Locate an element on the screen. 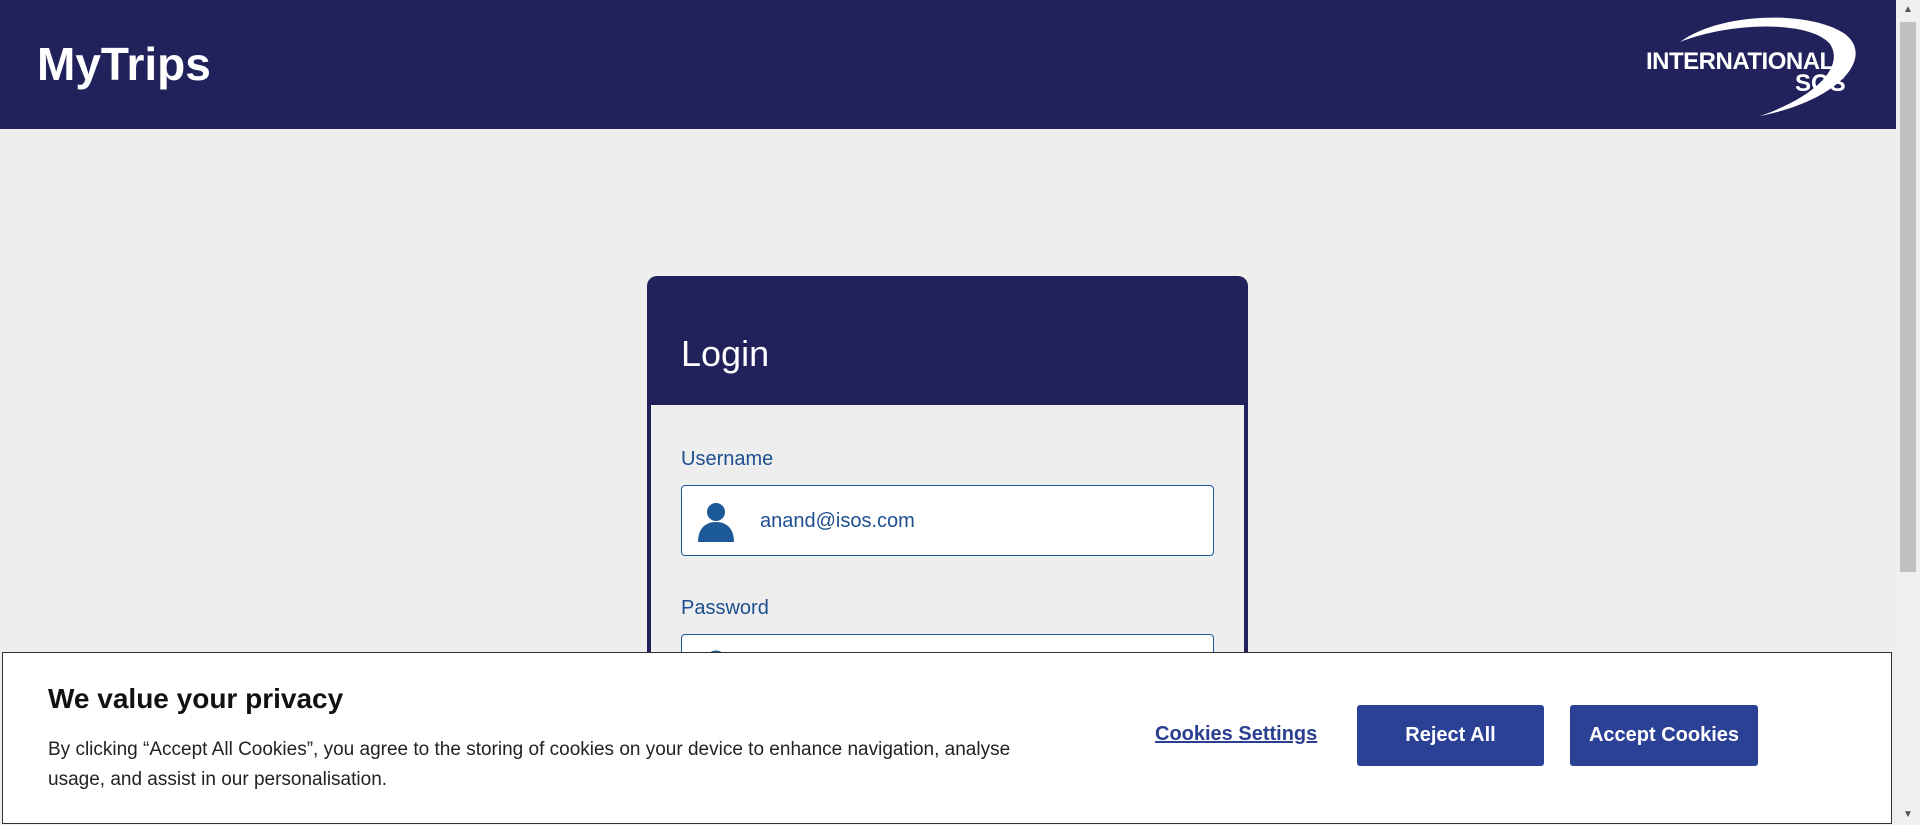  username-label: Username is located at coordinates (727, 459).